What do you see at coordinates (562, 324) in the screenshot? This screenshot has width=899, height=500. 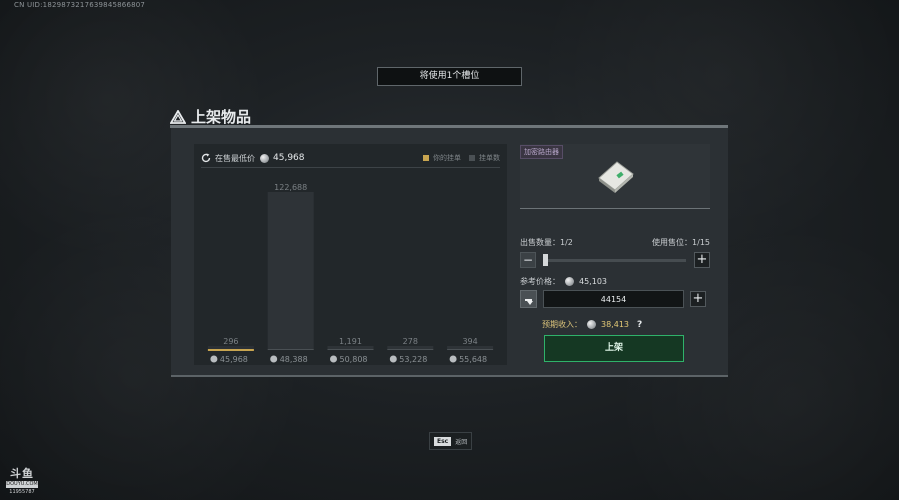 I see `expected-income-label: 预期收入：` at bounding box center [562, 324].